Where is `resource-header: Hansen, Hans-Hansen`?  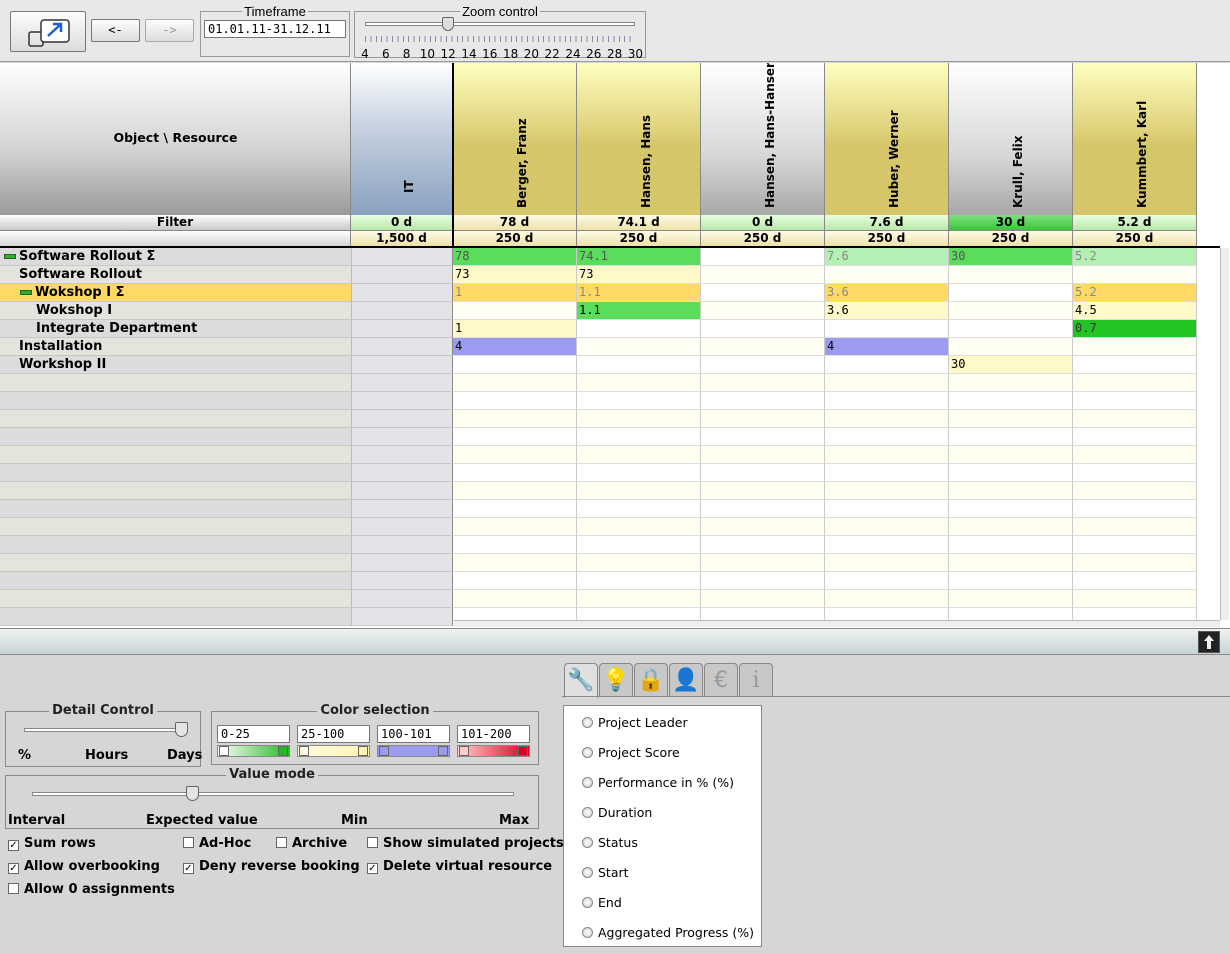 resource-header: Hansen, Hans-Hansen is located at coordinates (763, 139).